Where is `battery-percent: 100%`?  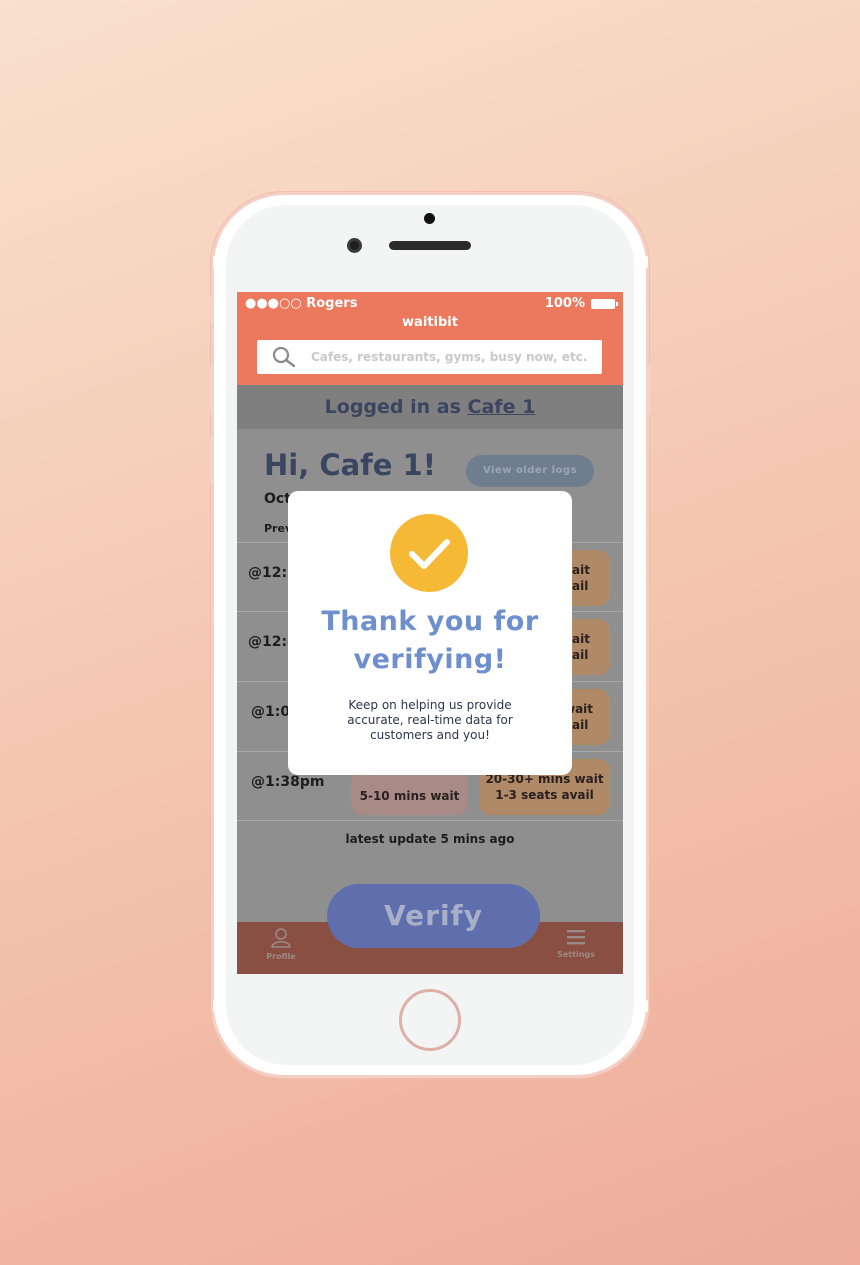 battery-percent: 100% is located at coordinates (564, 303).